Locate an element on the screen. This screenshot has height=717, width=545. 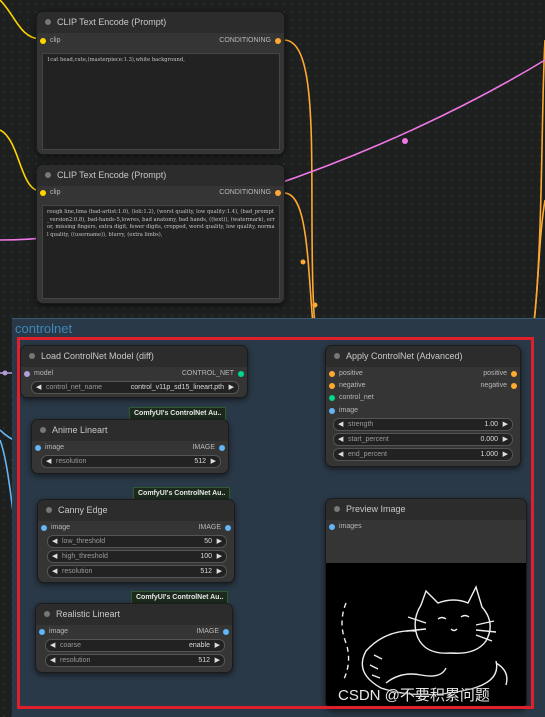
group-title: controlnet is located at coordinates (43, 328).